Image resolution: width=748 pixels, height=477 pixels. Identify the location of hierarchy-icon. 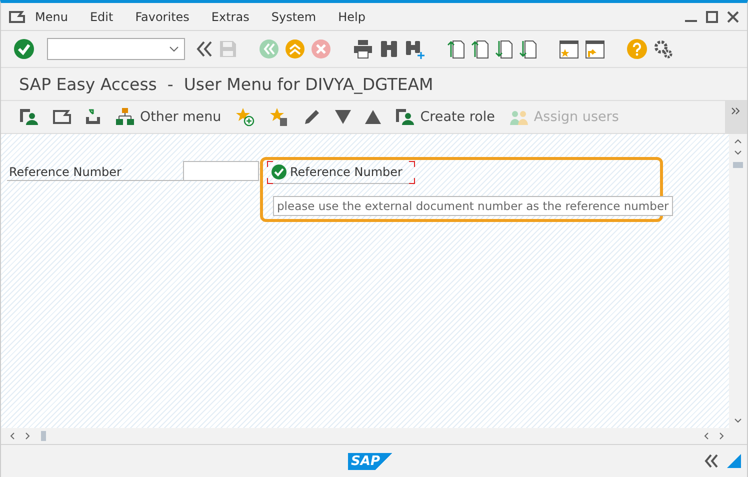
(125, 117).